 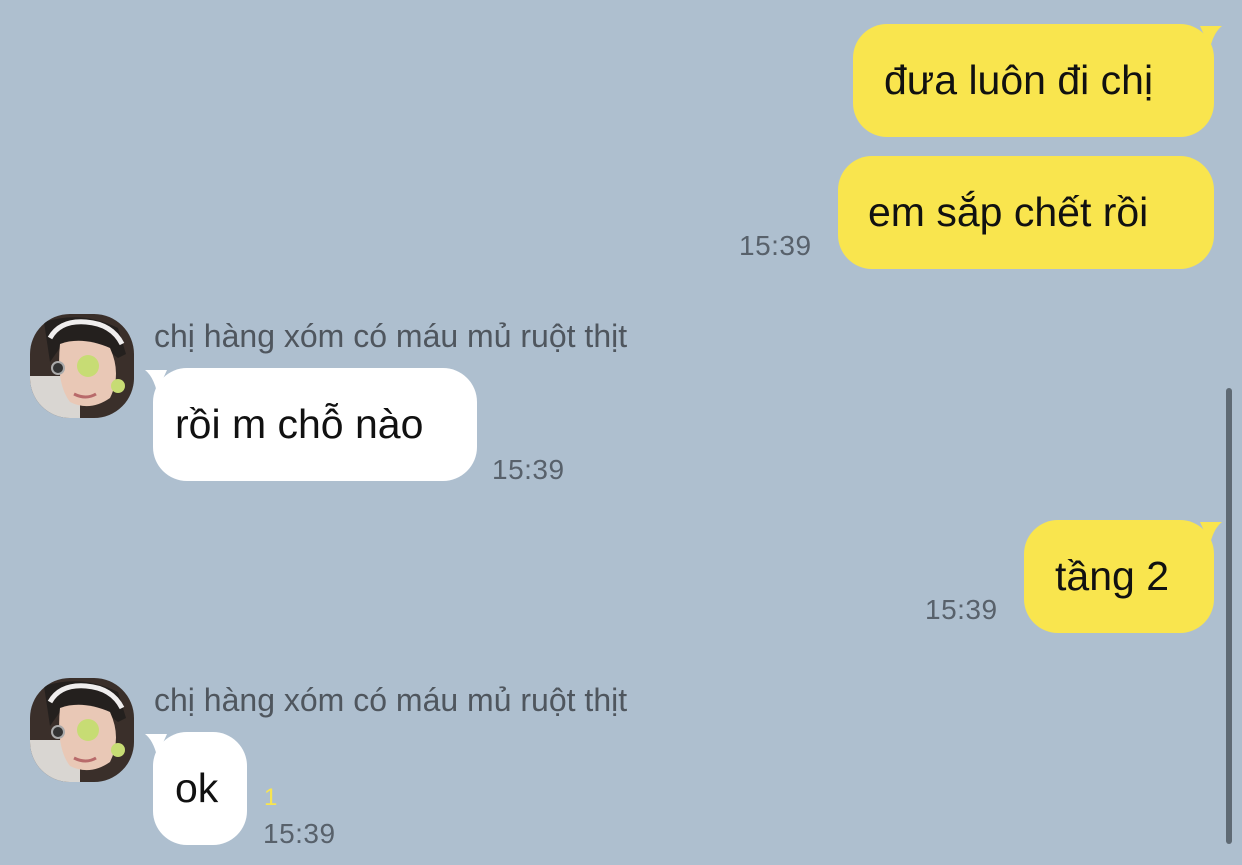 I want to click on my-message-bubble: em sắp chết rồi, so click(x=1026, y=212).